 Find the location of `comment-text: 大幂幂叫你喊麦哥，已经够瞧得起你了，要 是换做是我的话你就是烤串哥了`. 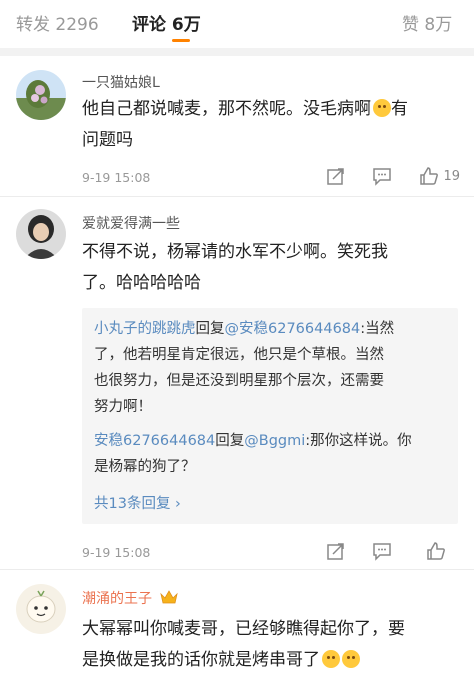

comment-text: 大幂幂叫你喊麦哥，已经够瞧得起你了，要 是换做是我的话你就是烤串哥了 is located at coordinates (272, 645).